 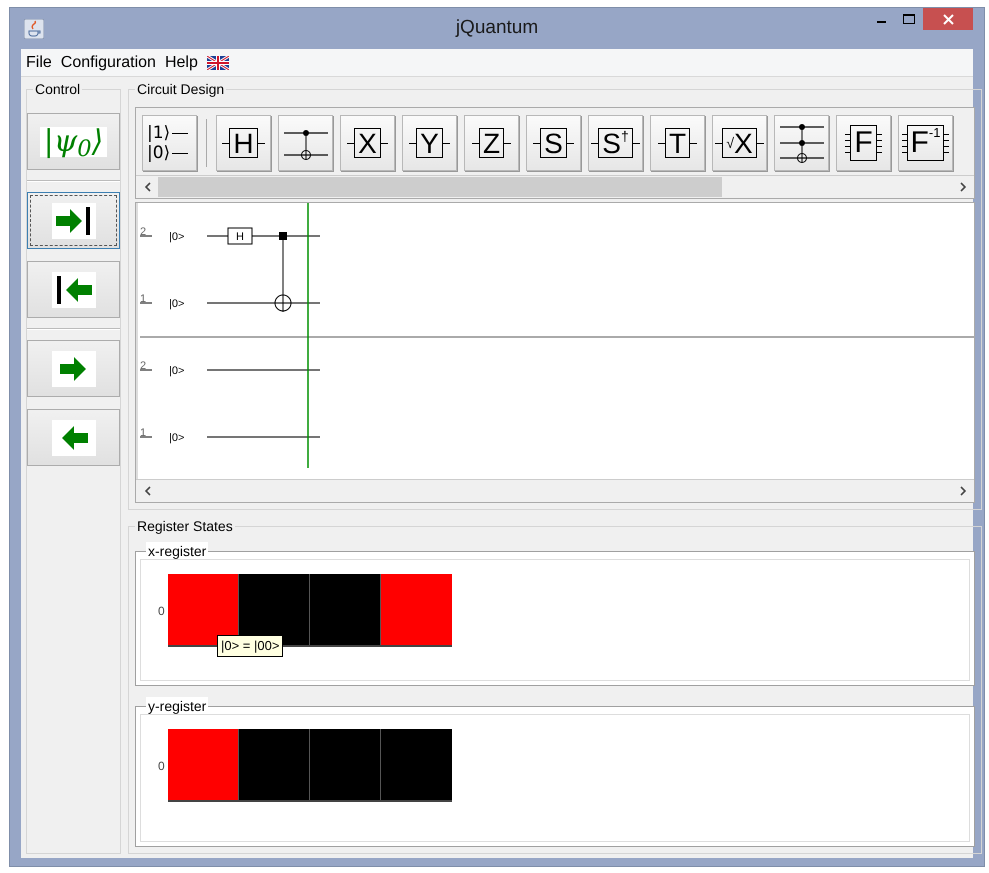 I want to click on register-title: y-register, so click(x=177, y=706).